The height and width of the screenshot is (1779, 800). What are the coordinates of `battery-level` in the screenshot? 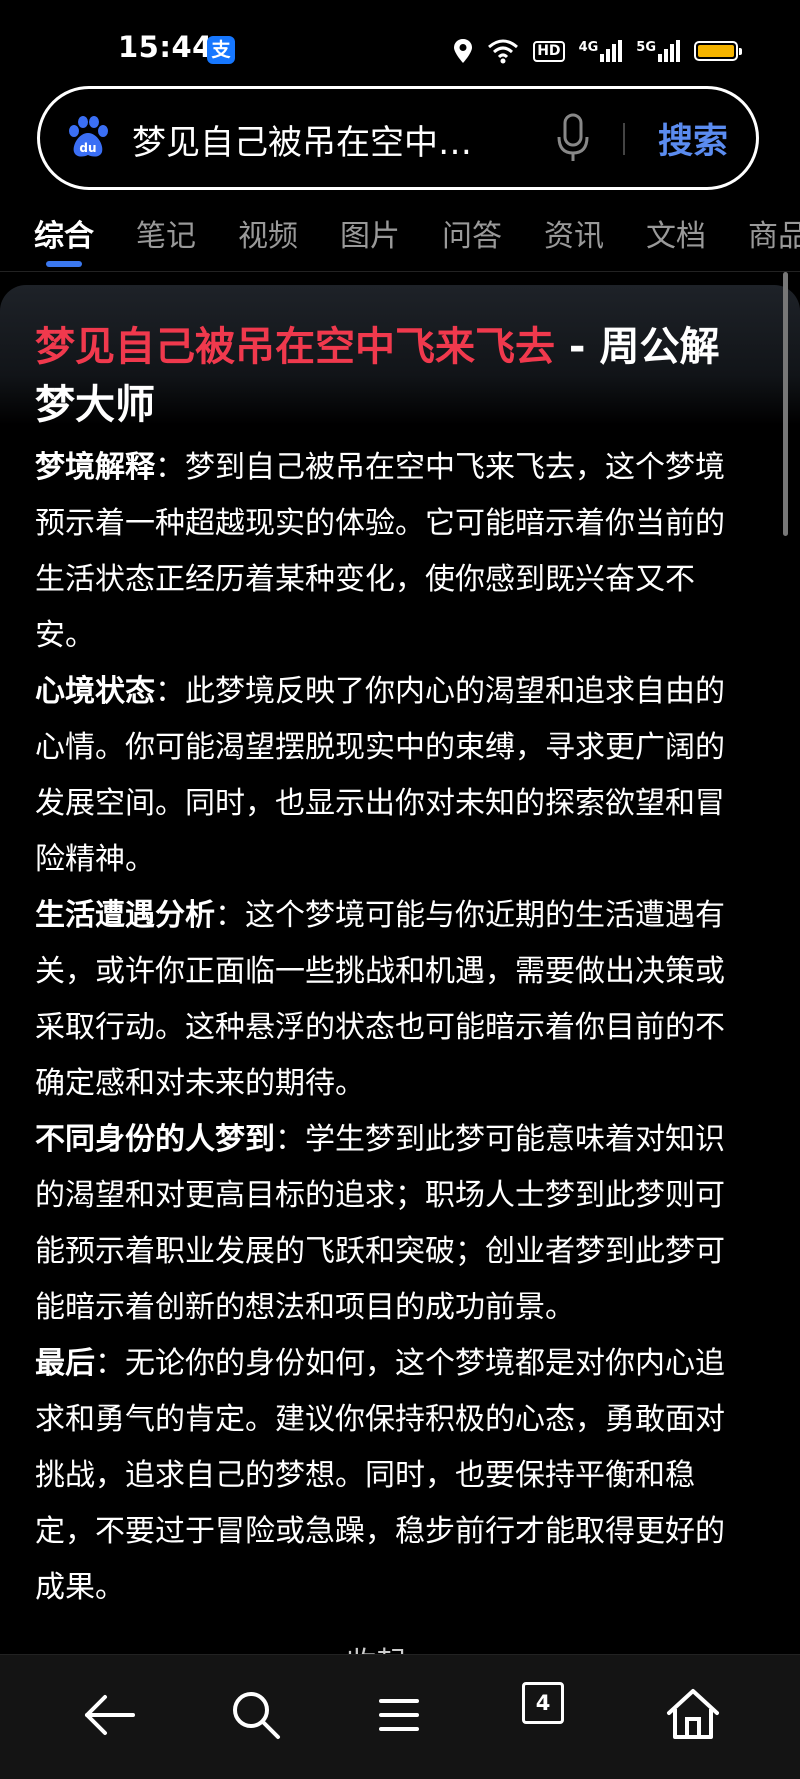 It's located at (716, 51).